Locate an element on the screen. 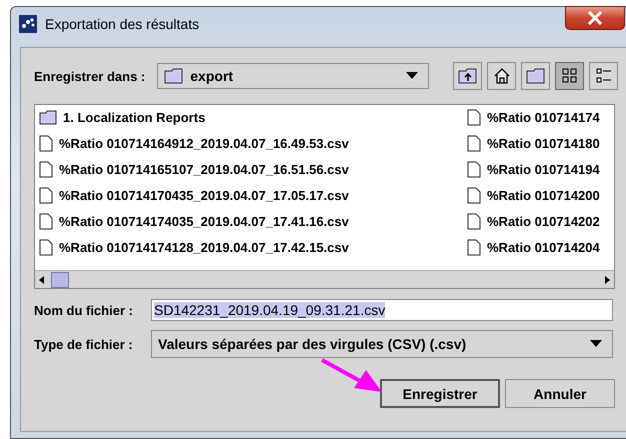 This screenshot has width=626, height=439. file-item: %Ratio 010714200 is located at coordinates (540, 195).